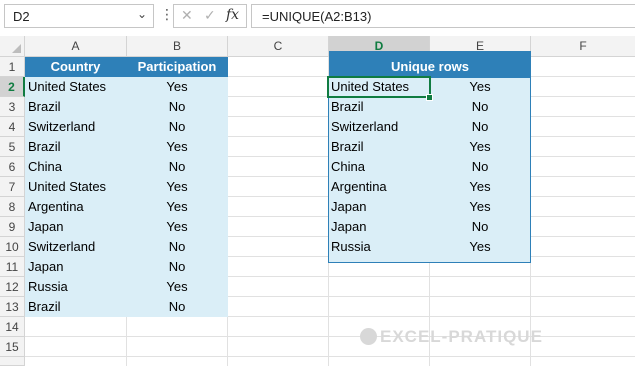  Describe the element at coordinates (75, 67) in the screenshot. I see `source-header-country: Country` at that location.